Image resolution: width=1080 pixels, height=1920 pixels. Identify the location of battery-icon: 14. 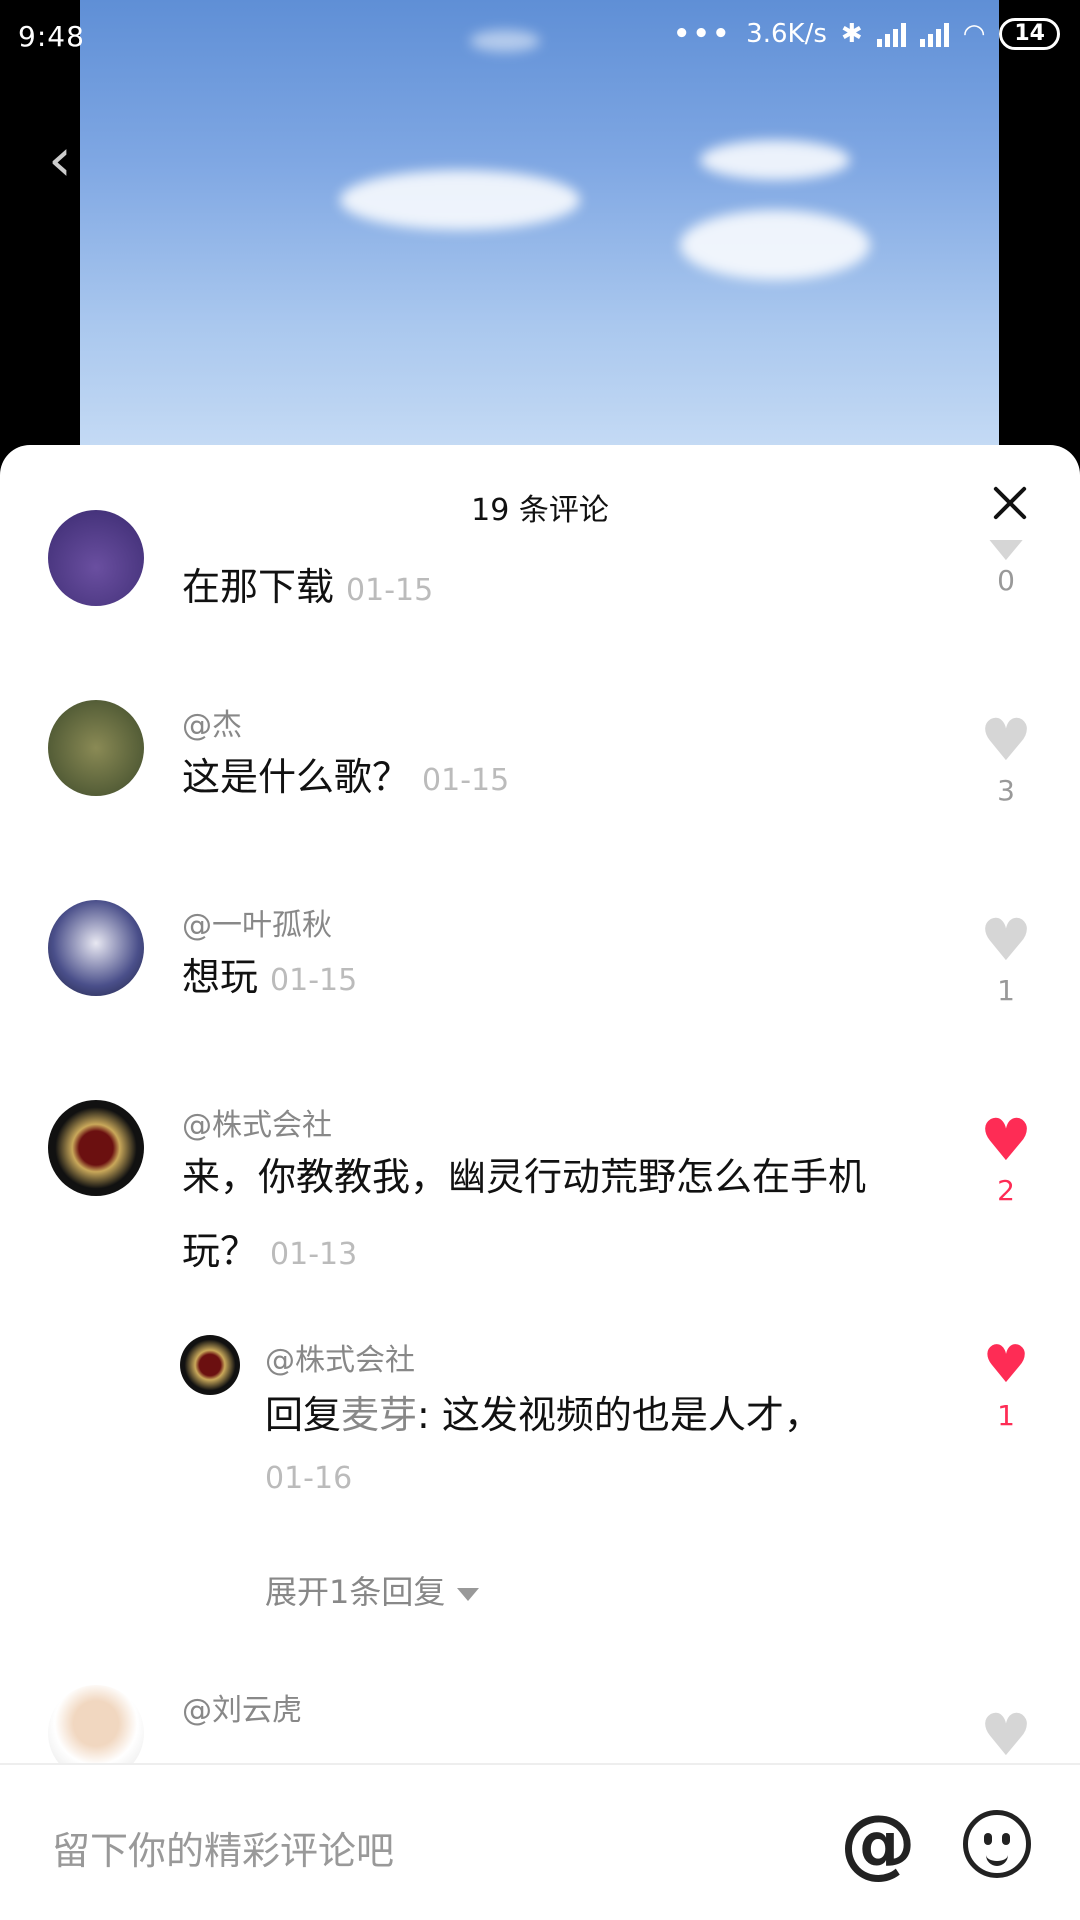
(1029, 34).